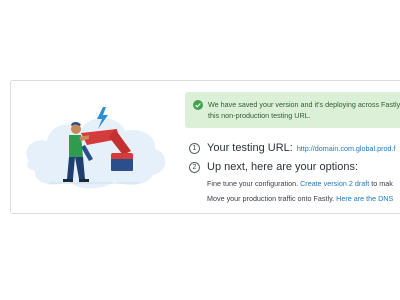  Describe the element at coordinates (334, 183) in the screenshot. I see `create-version-draft-link: Create version 2 draft` at that location.